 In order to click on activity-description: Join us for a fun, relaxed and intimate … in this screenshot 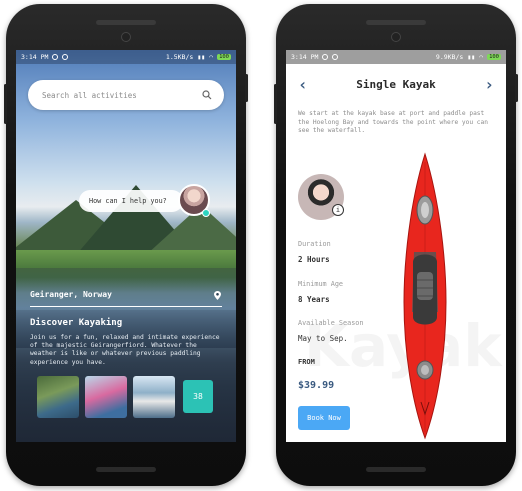, I will do `click(125, 350)`.